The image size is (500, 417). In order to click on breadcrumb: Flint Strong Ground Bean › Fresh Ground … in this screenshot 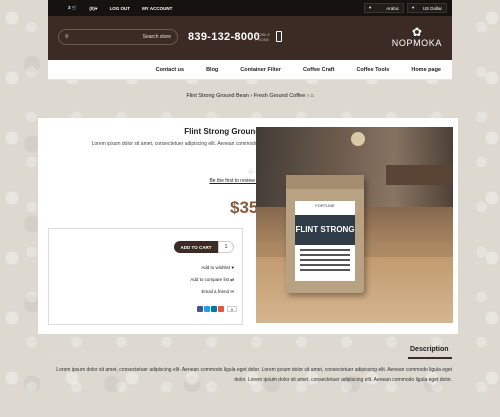, I will do `click(250, 96)`.